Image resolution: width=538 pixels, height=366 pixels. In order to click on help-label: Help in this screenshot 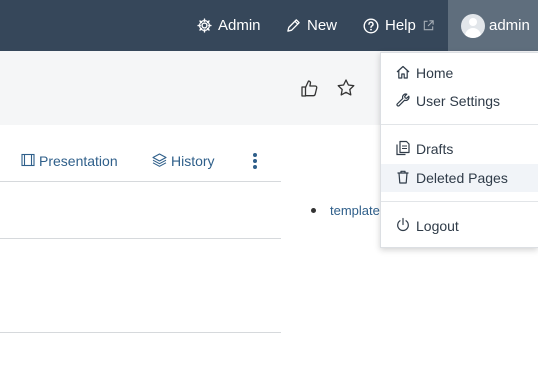, I will do `click(400, 25)`.